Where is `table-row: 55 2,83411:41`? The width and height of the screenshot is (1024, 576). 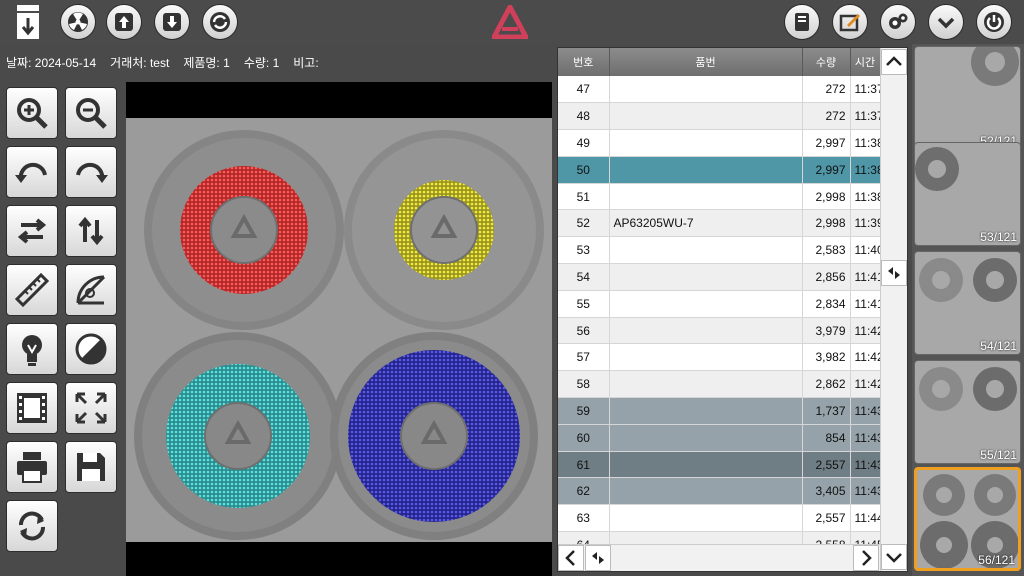 table-row: 55 2,83411:41 is located at coordinates (719, 304).